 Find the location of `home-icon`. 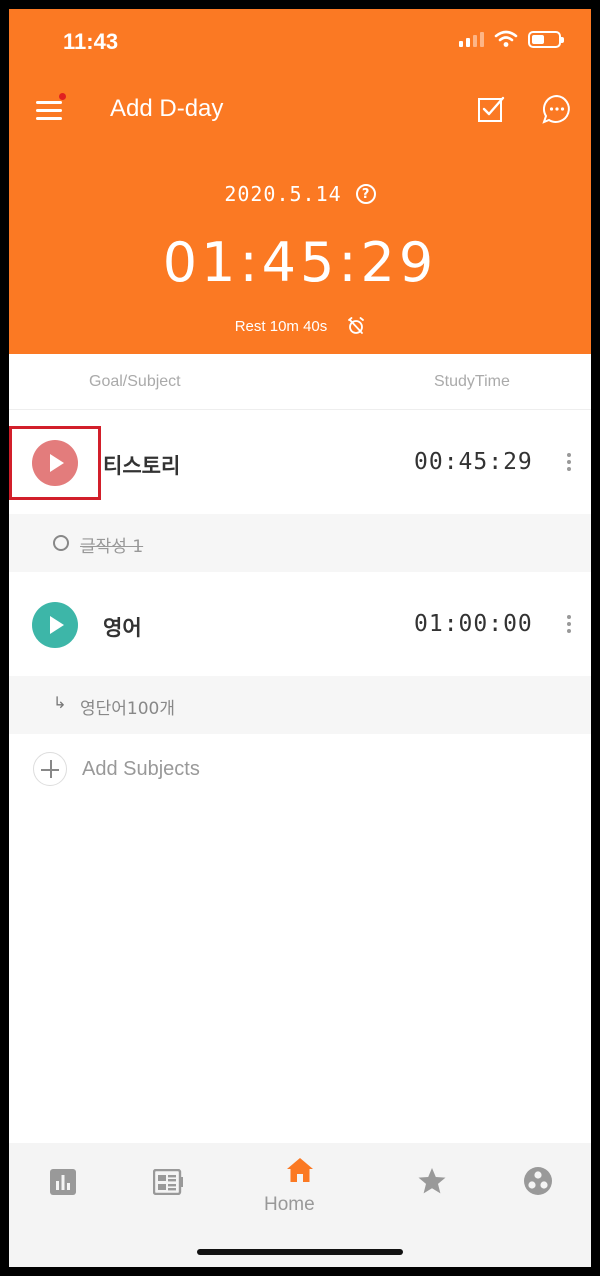

home-icon is located at coordinates (300, 1170).